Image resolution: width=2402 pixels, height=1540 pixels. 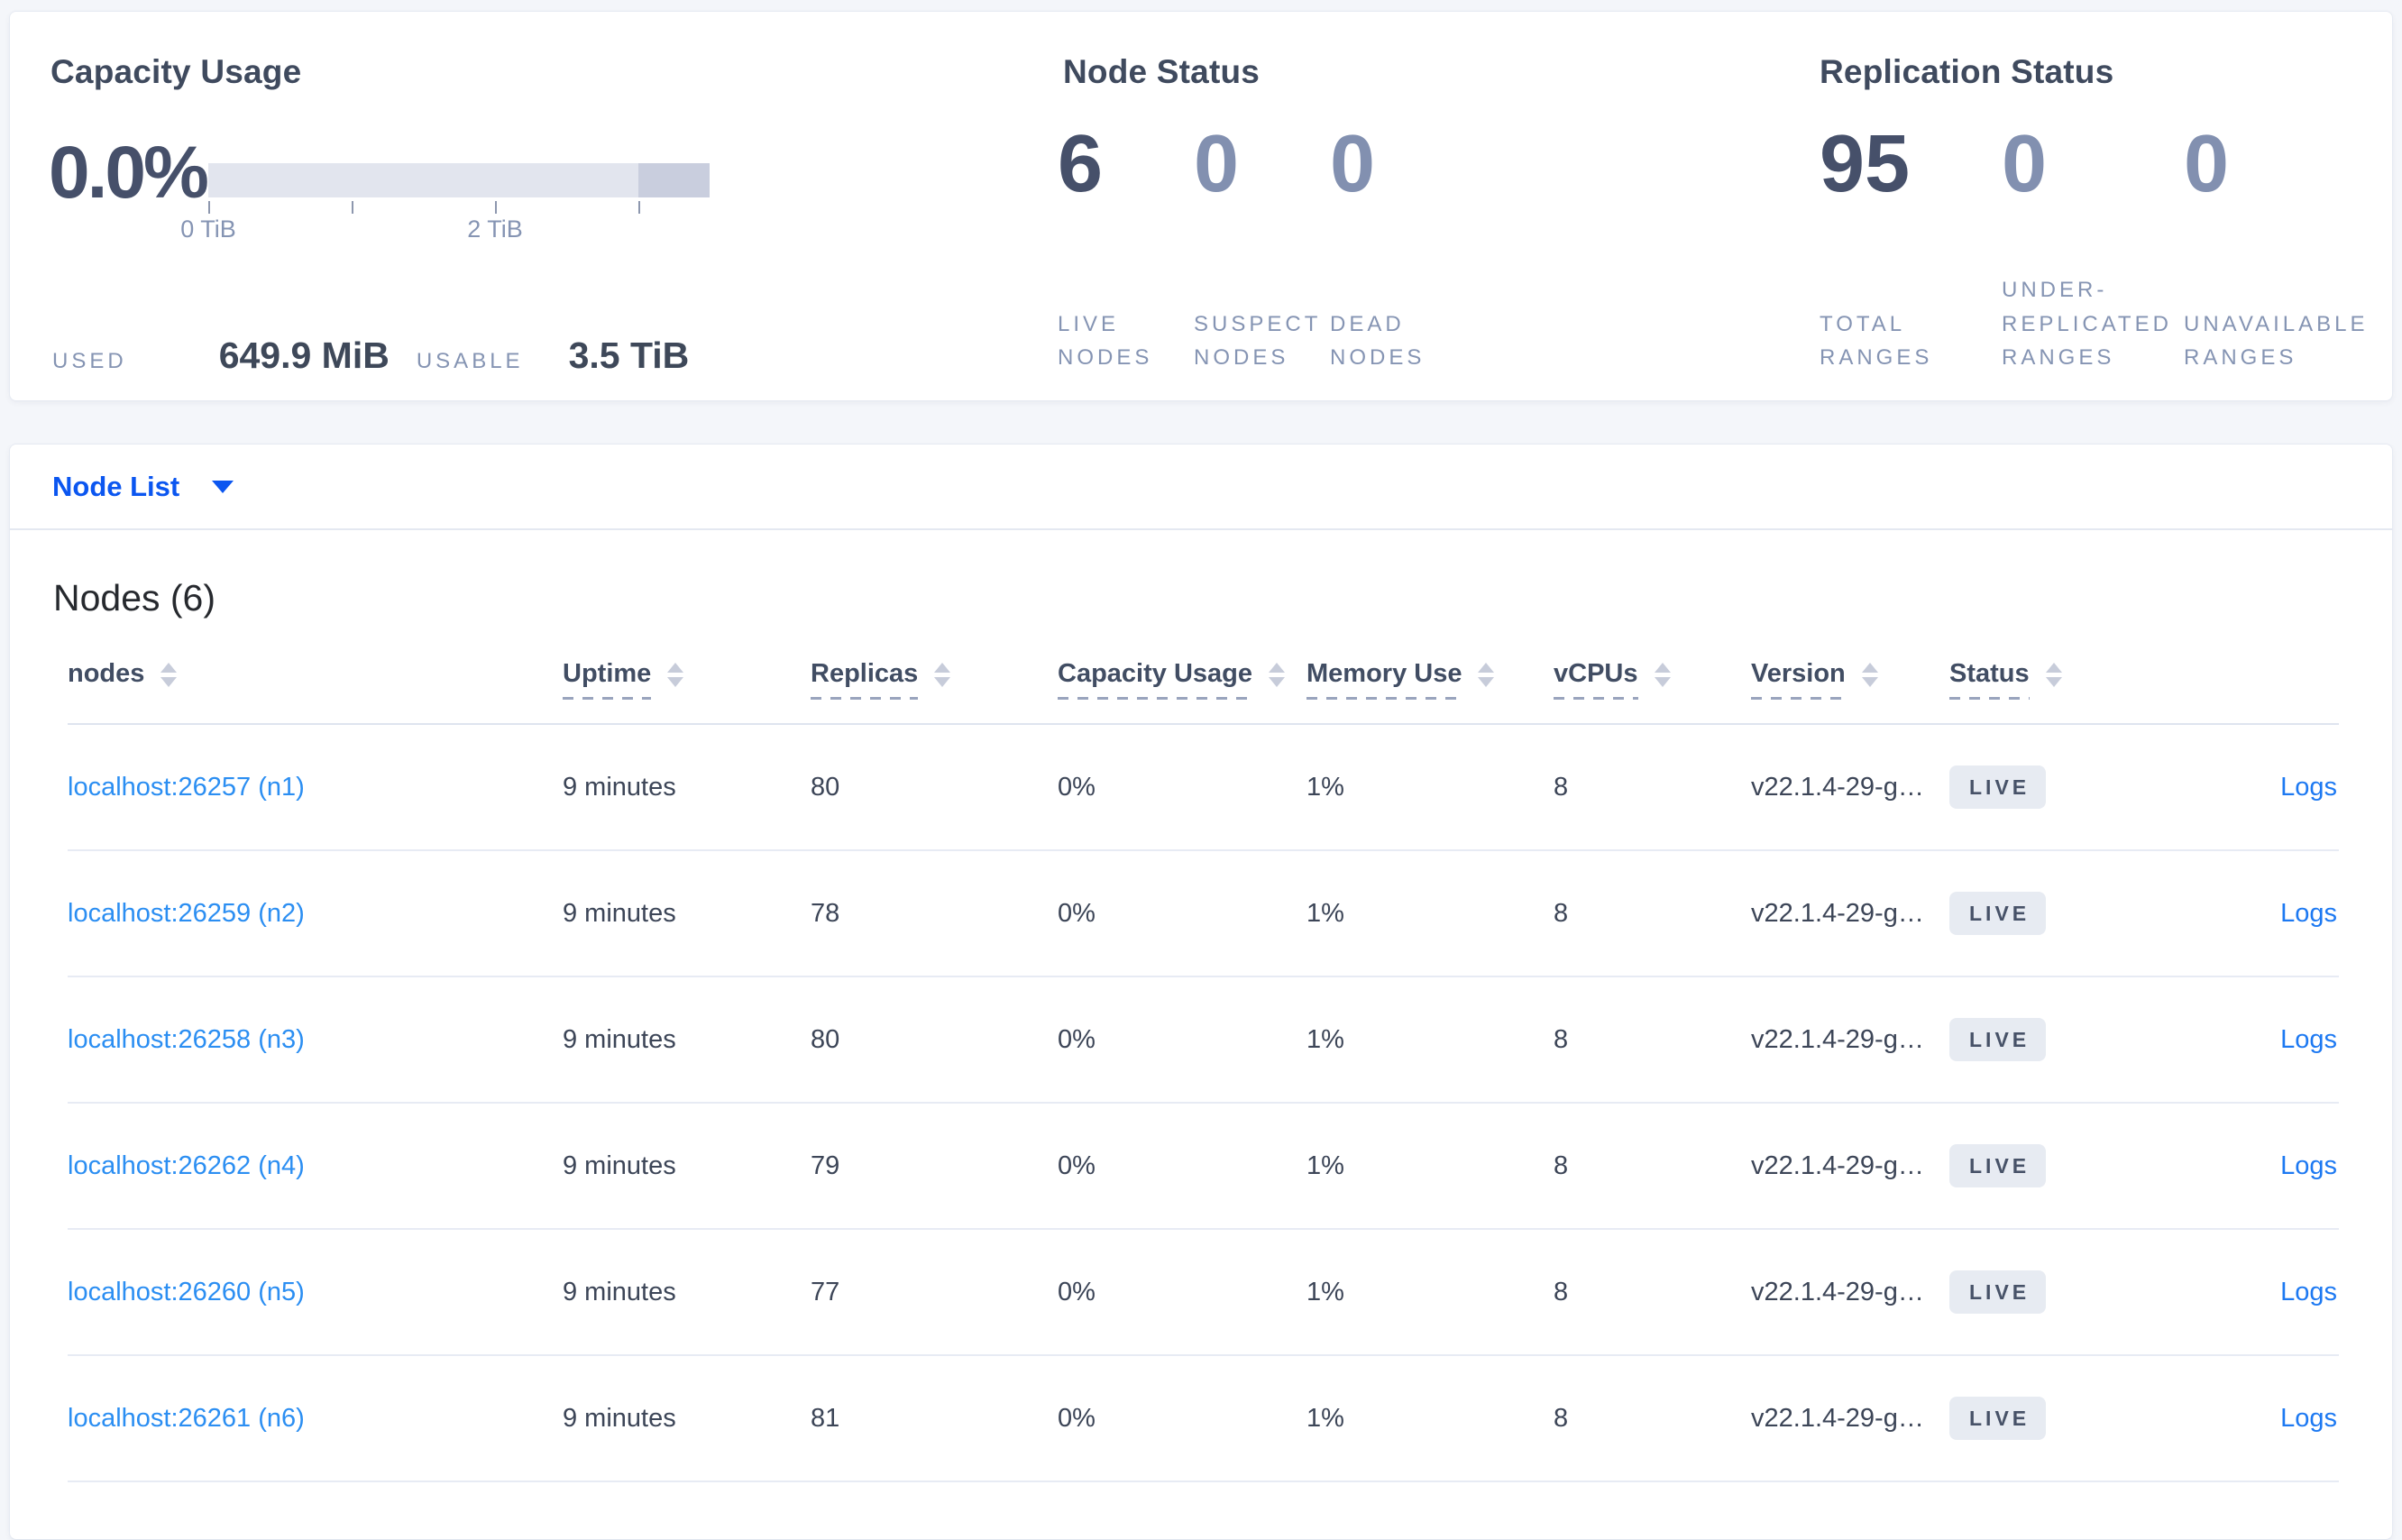 I want to click on node-status-metrics: 6 LIVE NODES 0 SUSPECT NODES 0 DEAD NODES, so click(x=1262, y=249).